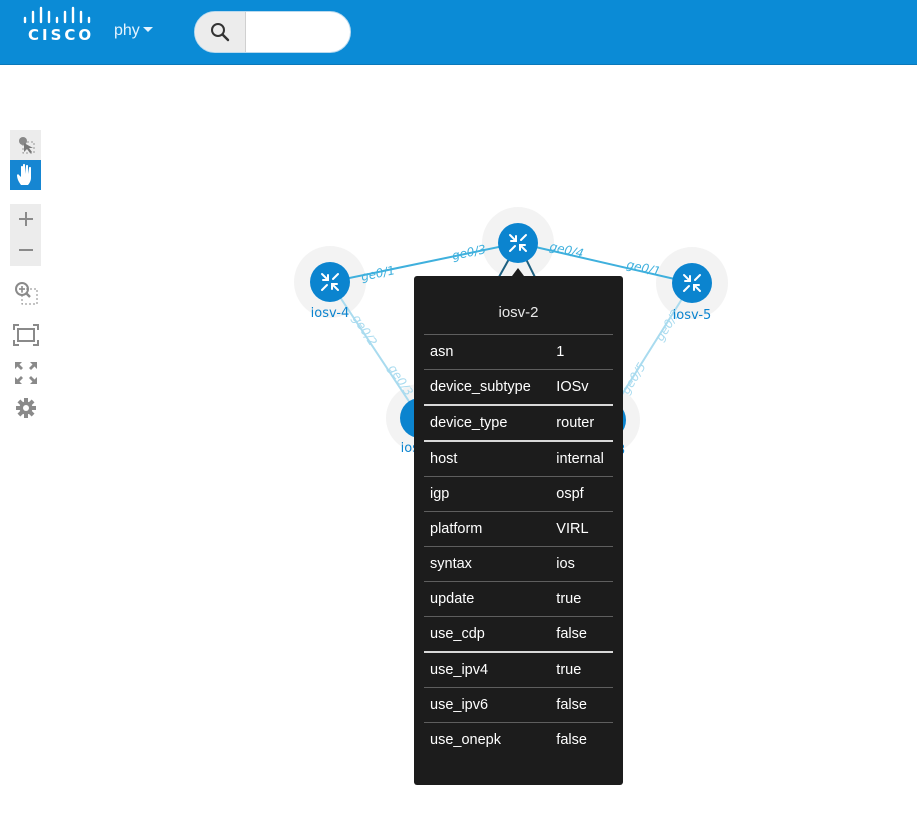 Image resolution: width=917 pixels, height=820 pixels. What do you see at coordinates (580, 529) in the screenshot?
I see `property-value: VIRL` at bounding box center [580, 529].